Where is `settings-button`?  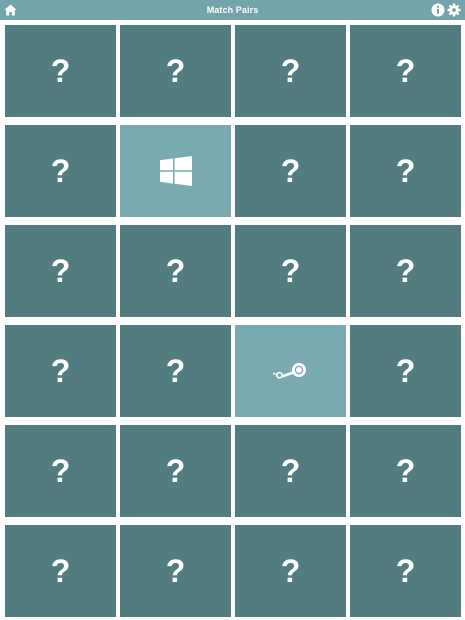
settings-button is located at coordinates (454, 10).